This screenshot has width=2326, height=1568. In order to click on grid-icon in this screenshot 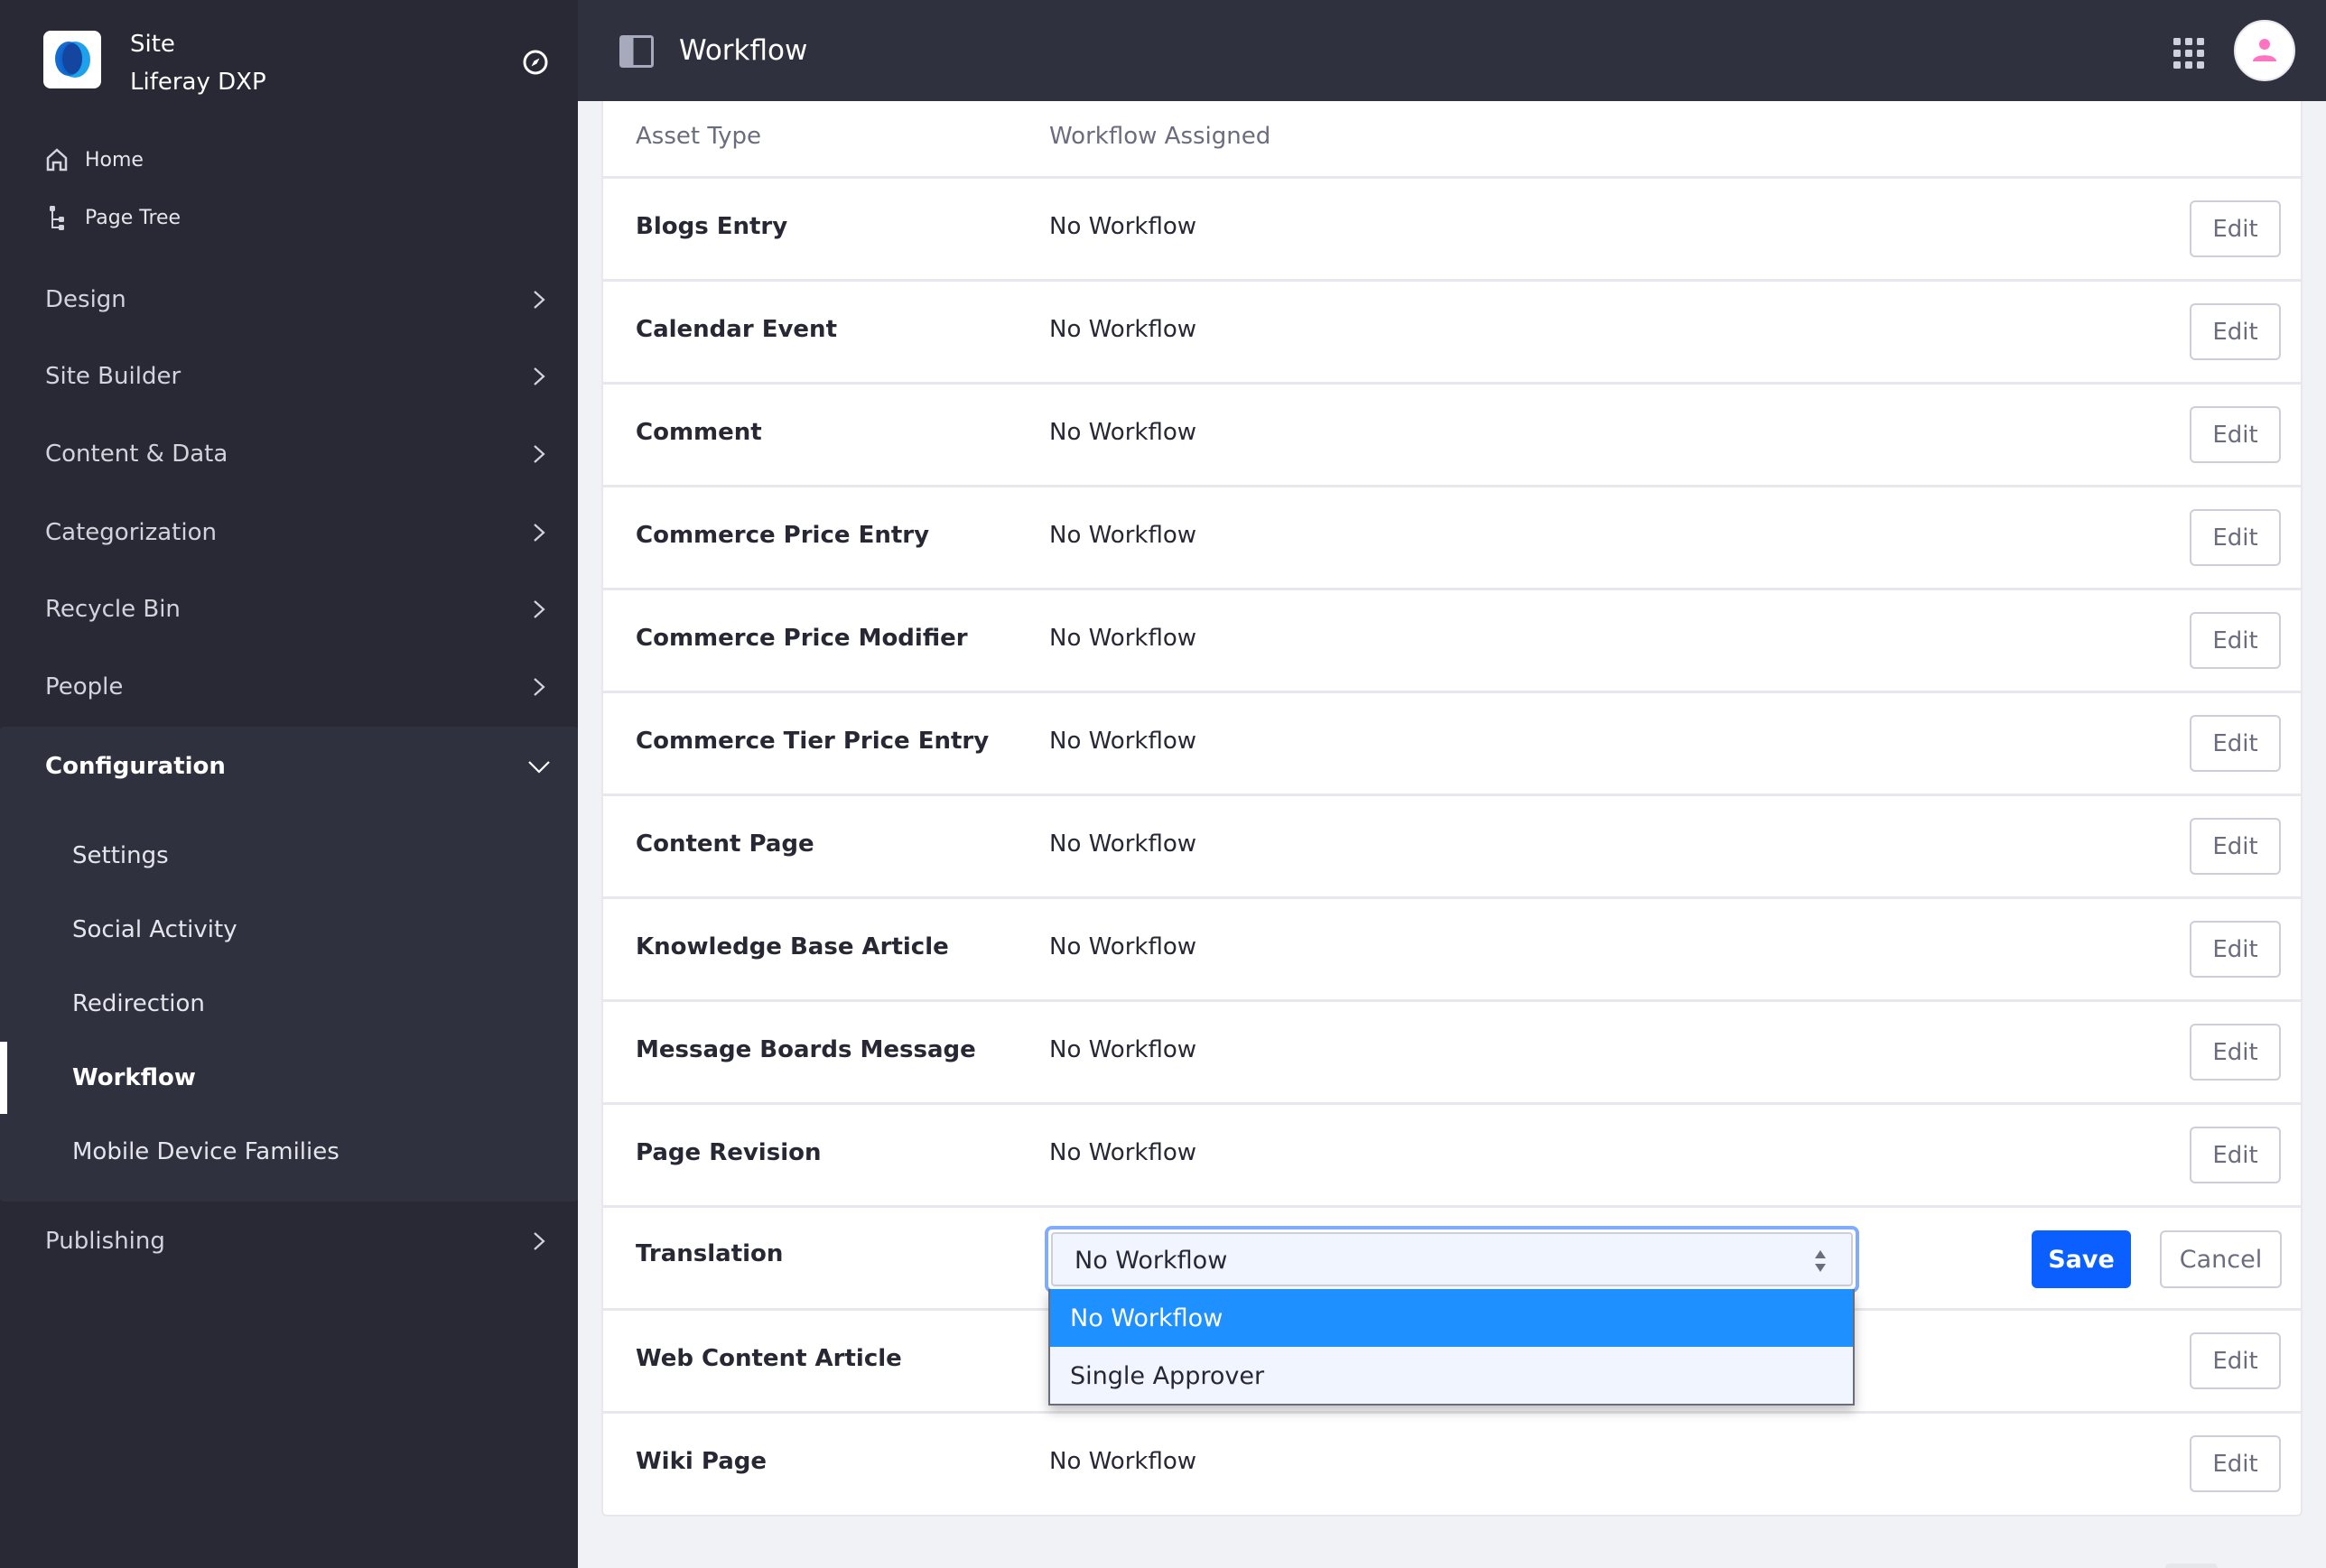, I will do `click(2188, 53)`.